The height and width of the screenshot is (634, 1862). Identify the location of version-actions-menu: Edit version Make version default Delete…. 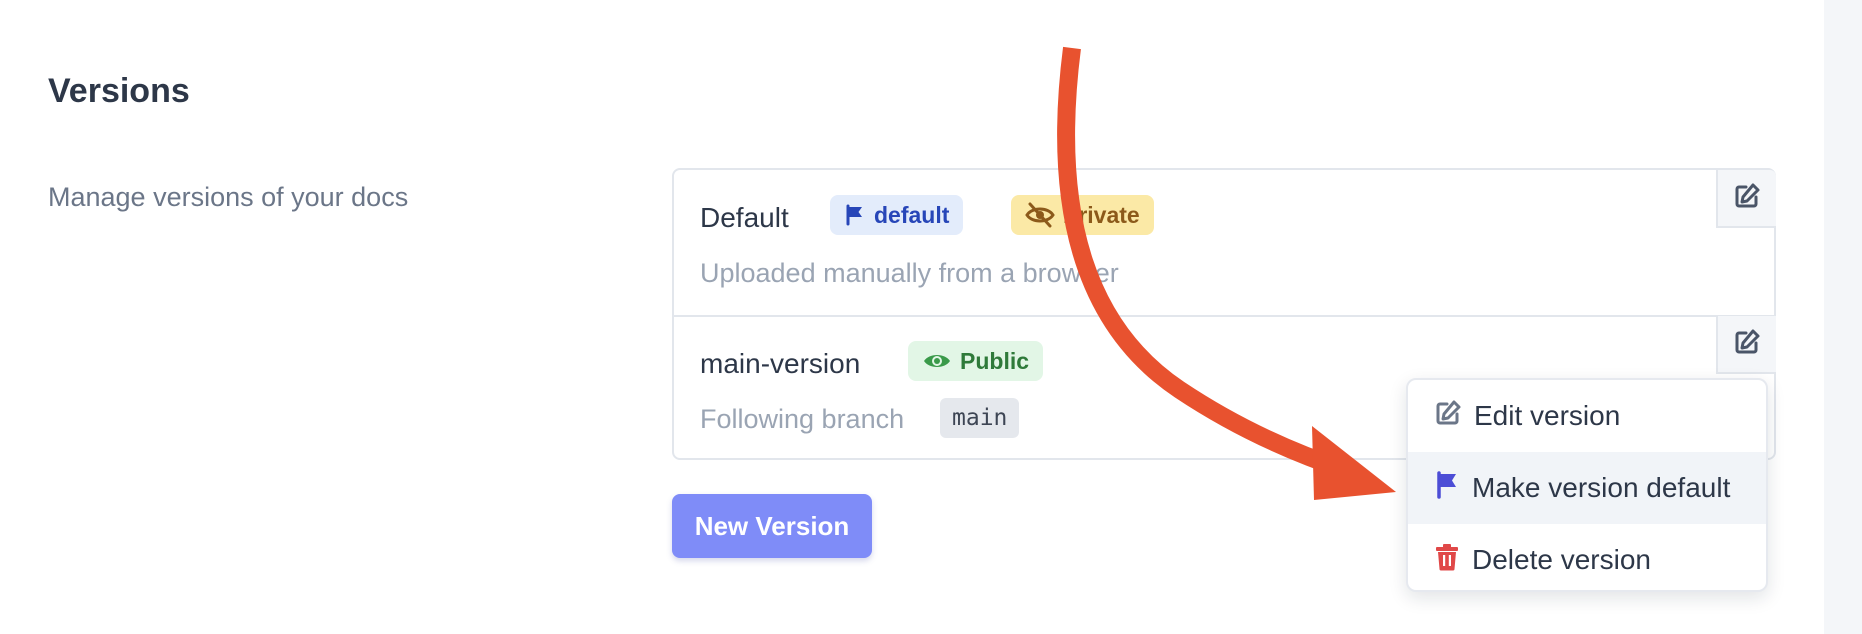
(1587, 485).